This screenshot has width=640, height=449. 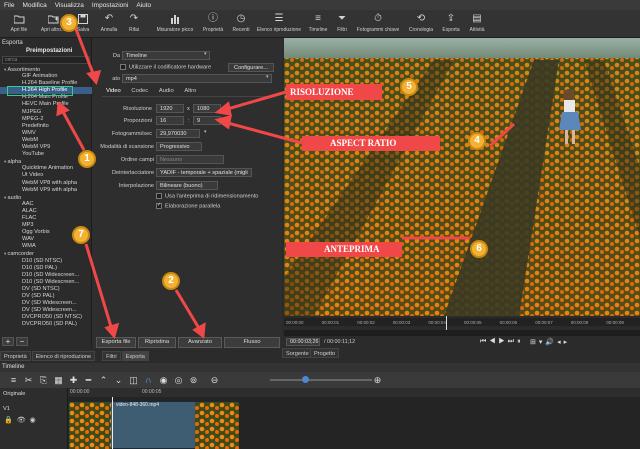 What do you see at coordinates (477, 141) in the screenshot?
I see `badge-4: 4` at bounding box center [477, 141].